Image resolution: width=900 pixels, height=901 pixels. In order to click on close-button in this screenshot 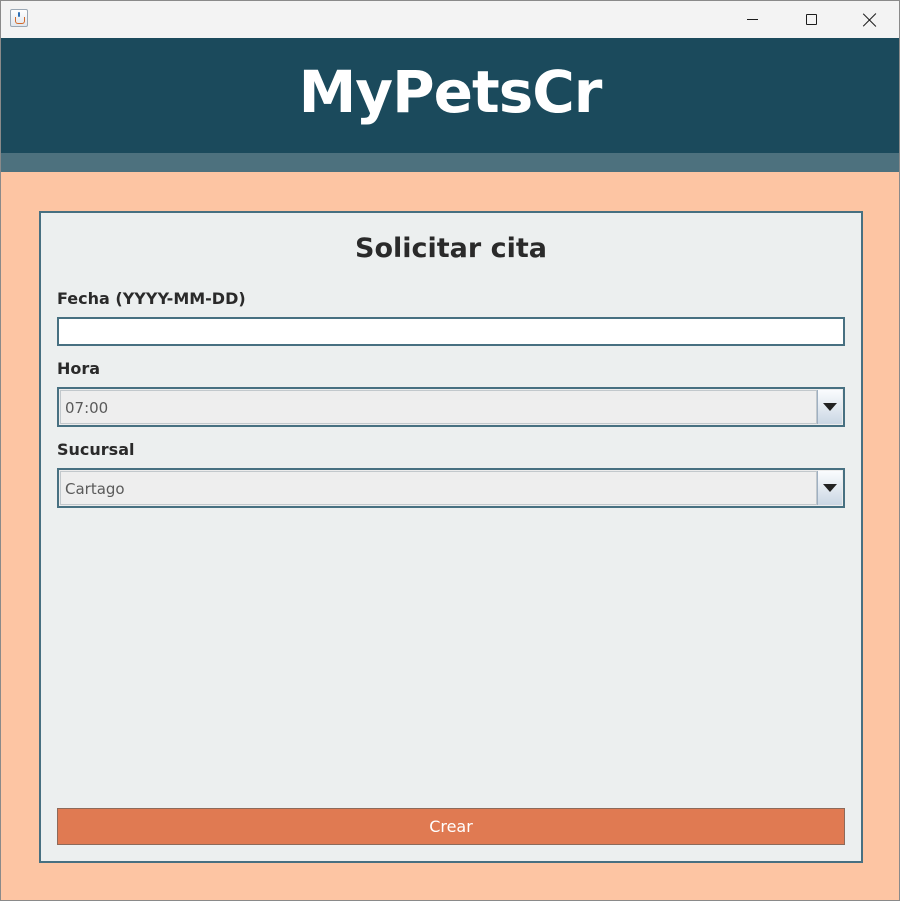, I will do `click(870, 19)`.